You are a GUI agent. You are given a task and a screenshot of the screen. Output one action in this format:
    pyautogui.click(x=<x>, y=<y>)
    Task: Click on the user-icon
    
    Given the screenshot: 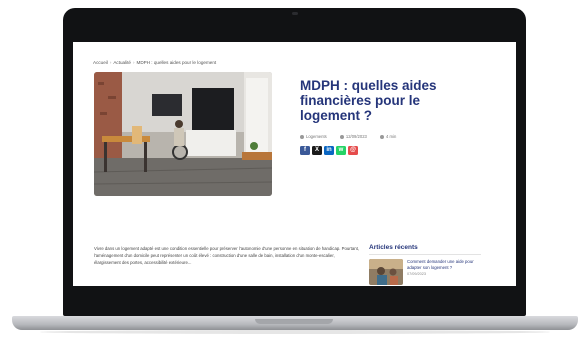 What is the action you would take?
    pyautogui.click(x=302, y=136)
    